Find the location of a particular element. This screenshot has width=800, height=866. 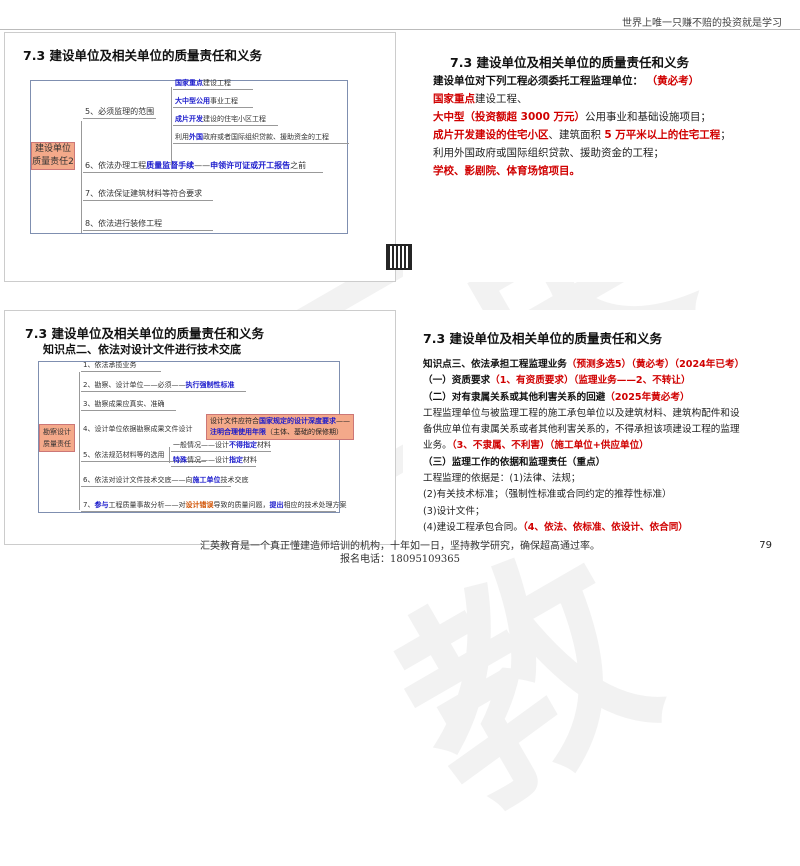

mind-map-subitem: 特殊情况——设计指定材料 is located at coordinates (214, 461).